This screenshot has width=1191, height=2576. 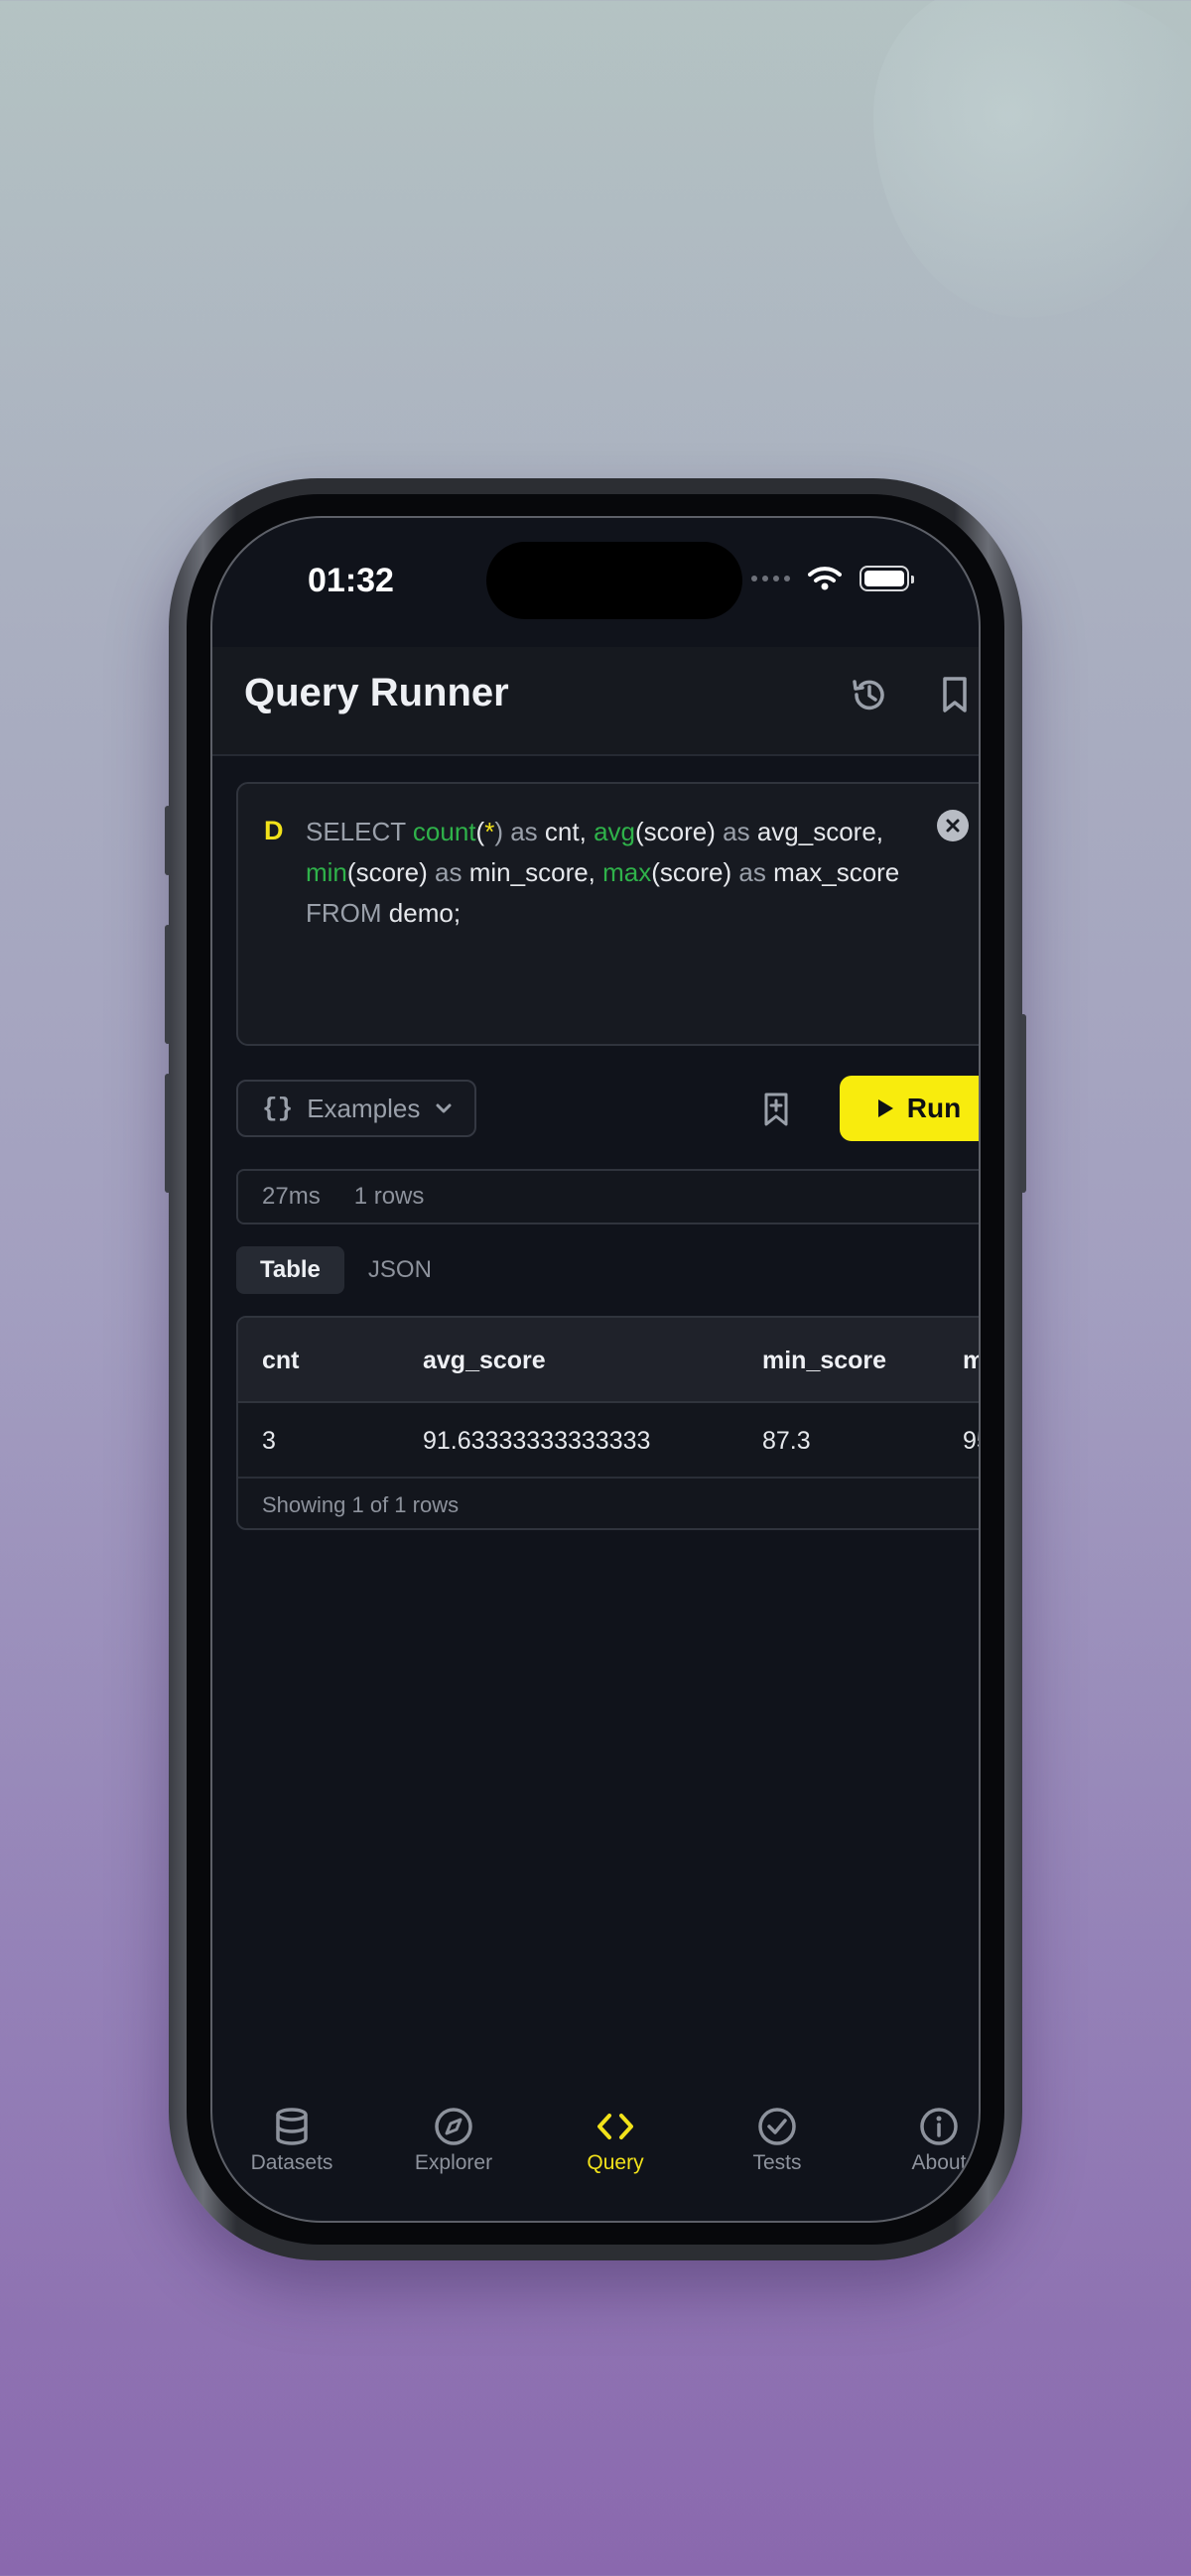 What do you see at coordinates (292, 1197) in the screenshot?
I see `duration-text: 27ms` at bounding box center [292, 1197].